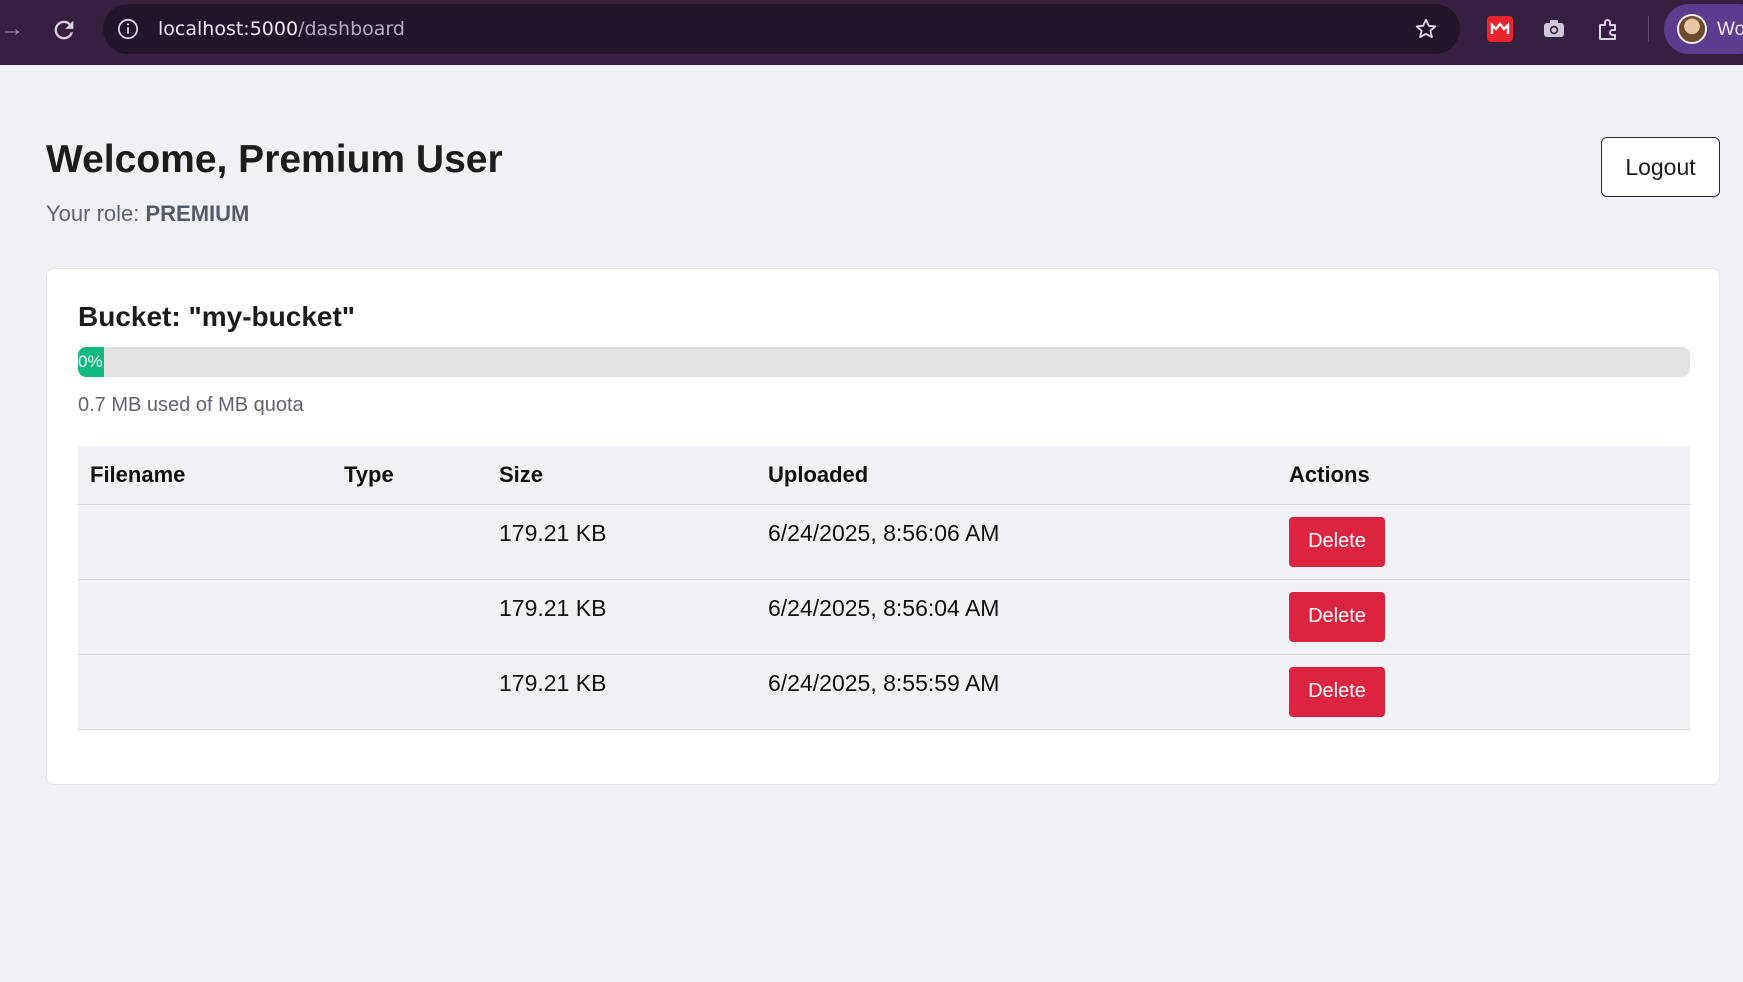 The image size is (1743, 982). I want to click on quota-progress-fill: 0%, so click(91, 362).